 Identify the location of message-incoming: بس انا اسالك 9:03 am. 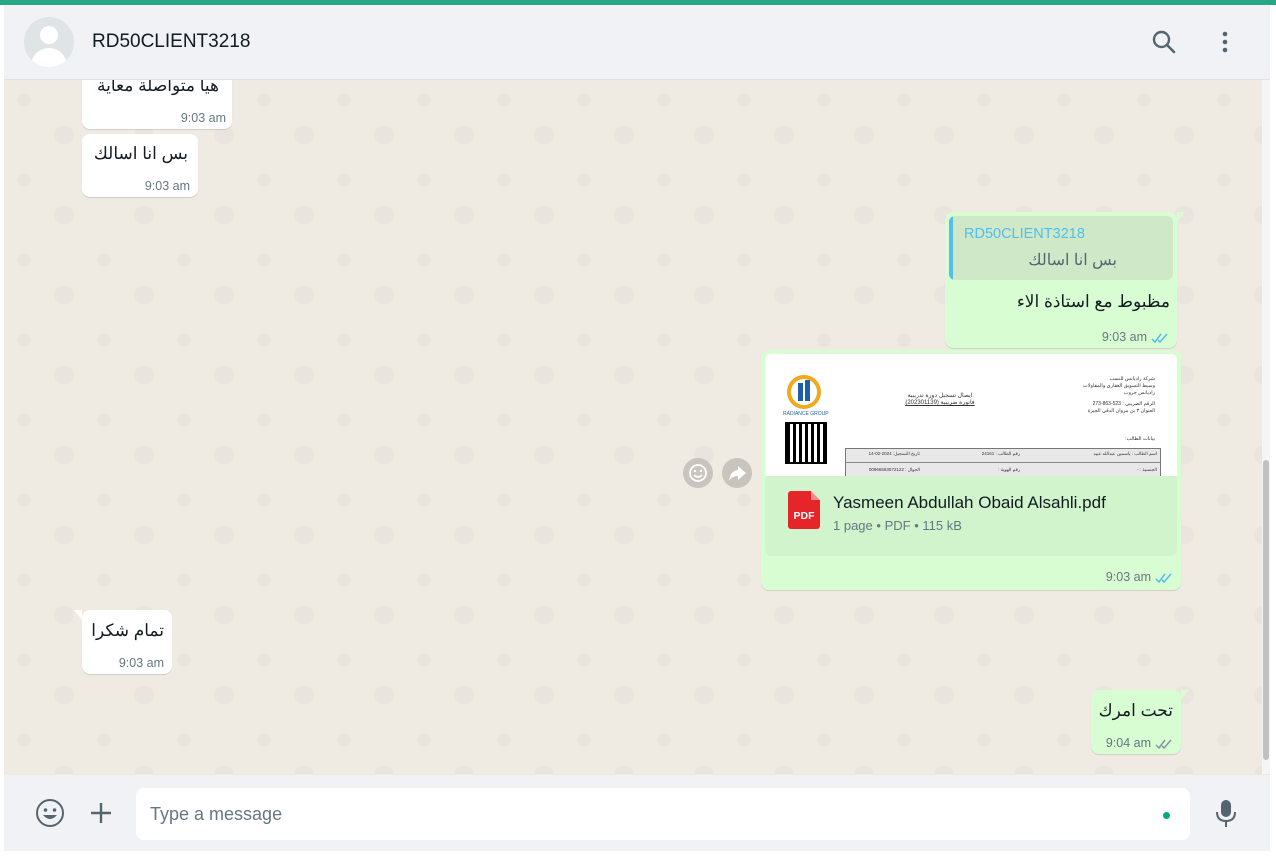
(140, 165).